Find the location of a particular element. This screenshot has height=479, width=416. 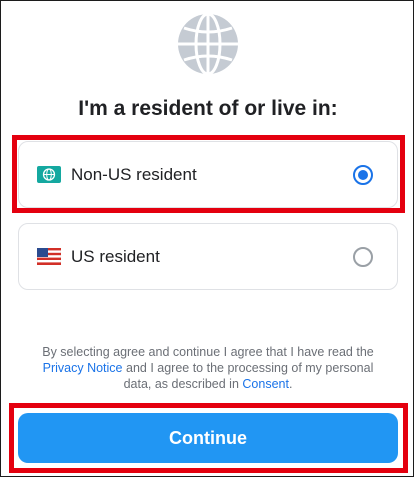

globe-flag-icon is located at coordinates (49, 174).